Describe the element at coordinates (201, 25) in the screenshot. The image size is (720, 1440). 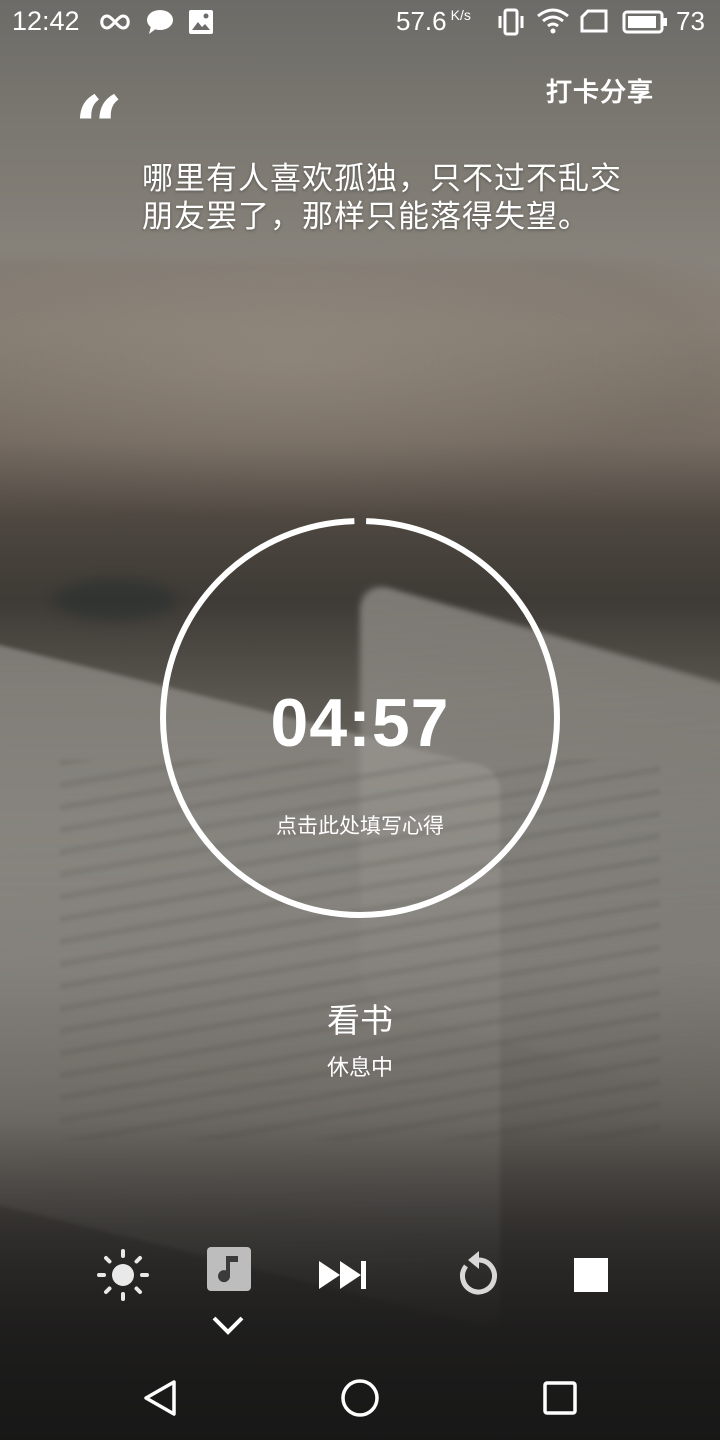
I see `image-icon` at that location.